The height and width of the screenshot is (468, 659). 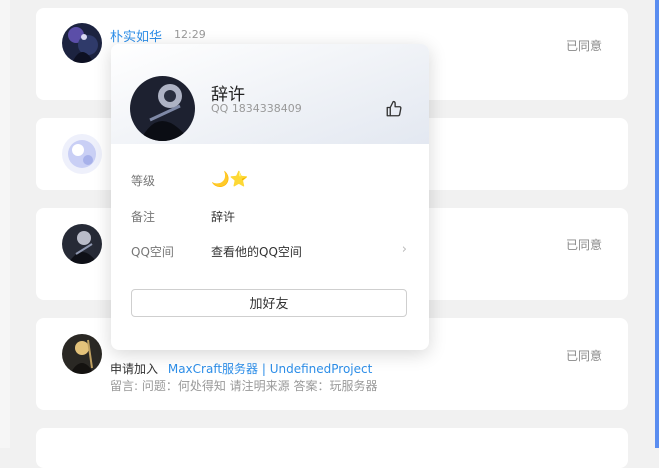 I want to click on remark-label: 备注, so click(x=143, y=217).